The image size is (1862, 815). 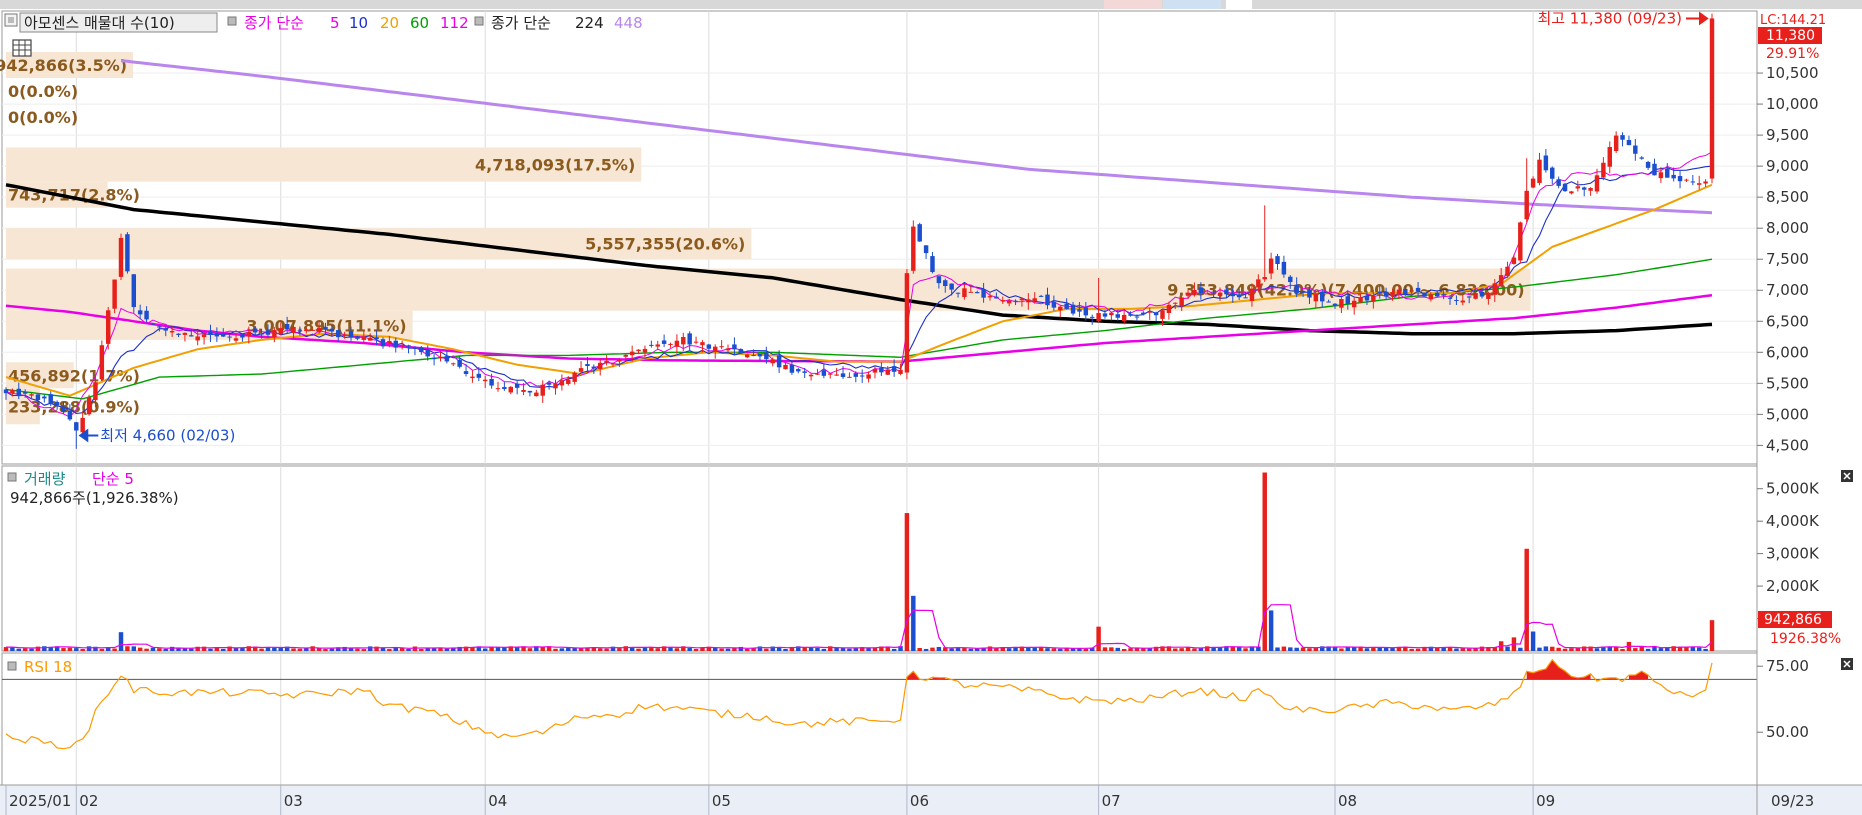 What do you see at coordinates (497, 801) in the screenshot?
I see `x-tick-label: 04` at bounding box center [497, 801].